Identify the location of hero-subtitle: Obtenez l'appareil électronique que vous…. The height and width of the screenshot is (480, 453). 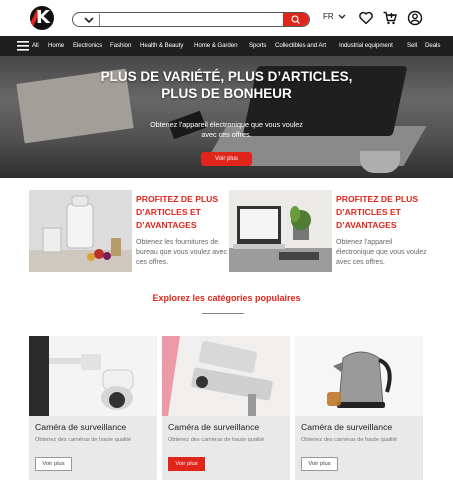
(226, 129).